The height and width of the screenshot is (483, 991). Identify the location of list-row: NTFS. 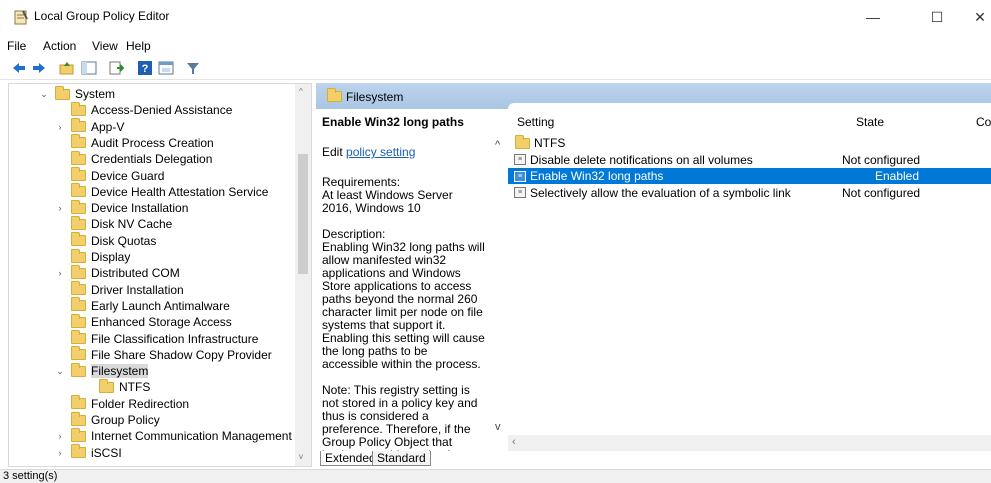
(749, 142).